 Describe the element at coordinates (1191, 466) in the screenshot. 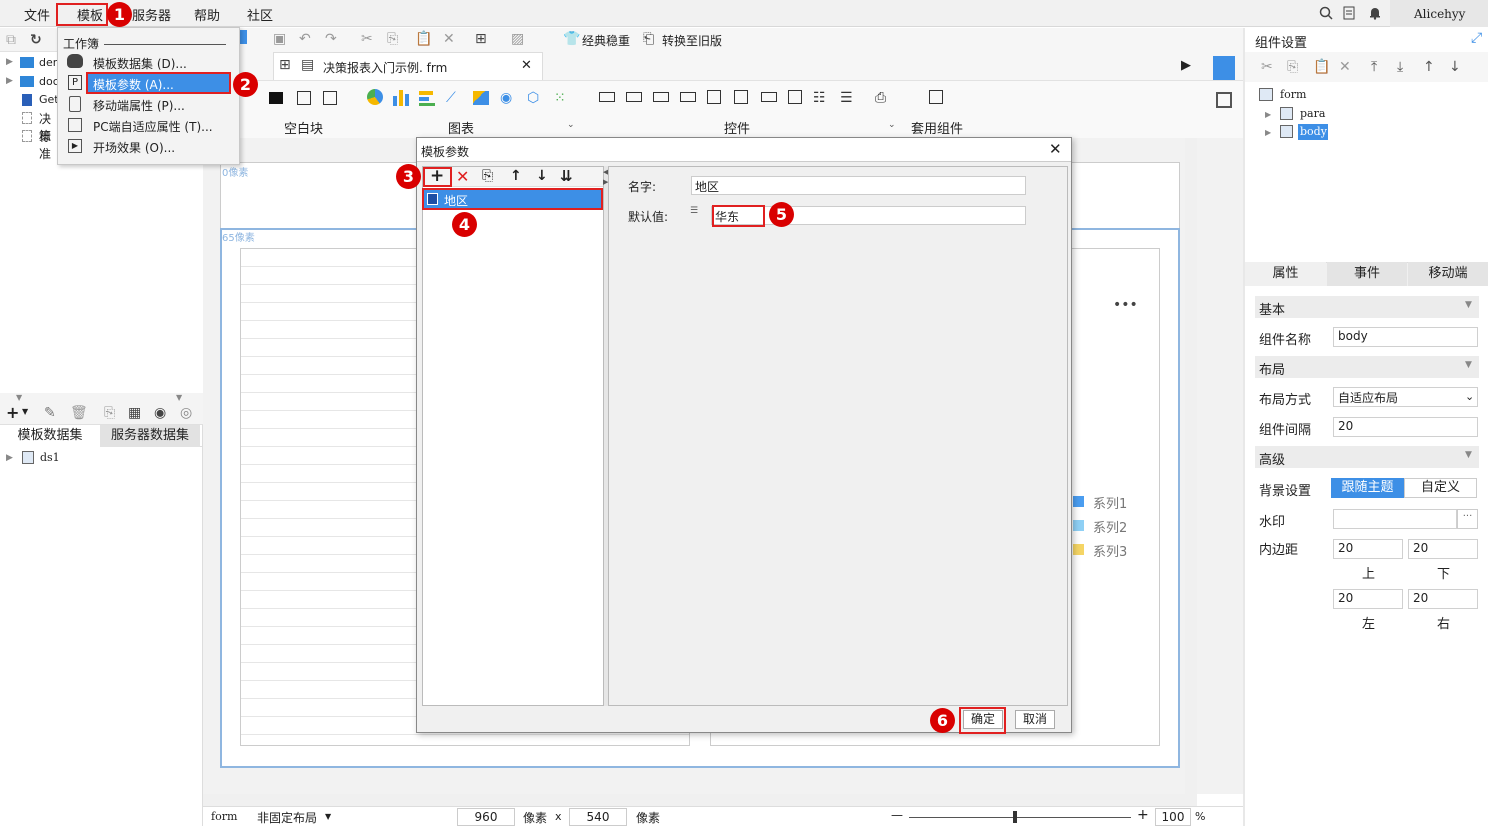

I see `vertical-scrollbar` at that location.